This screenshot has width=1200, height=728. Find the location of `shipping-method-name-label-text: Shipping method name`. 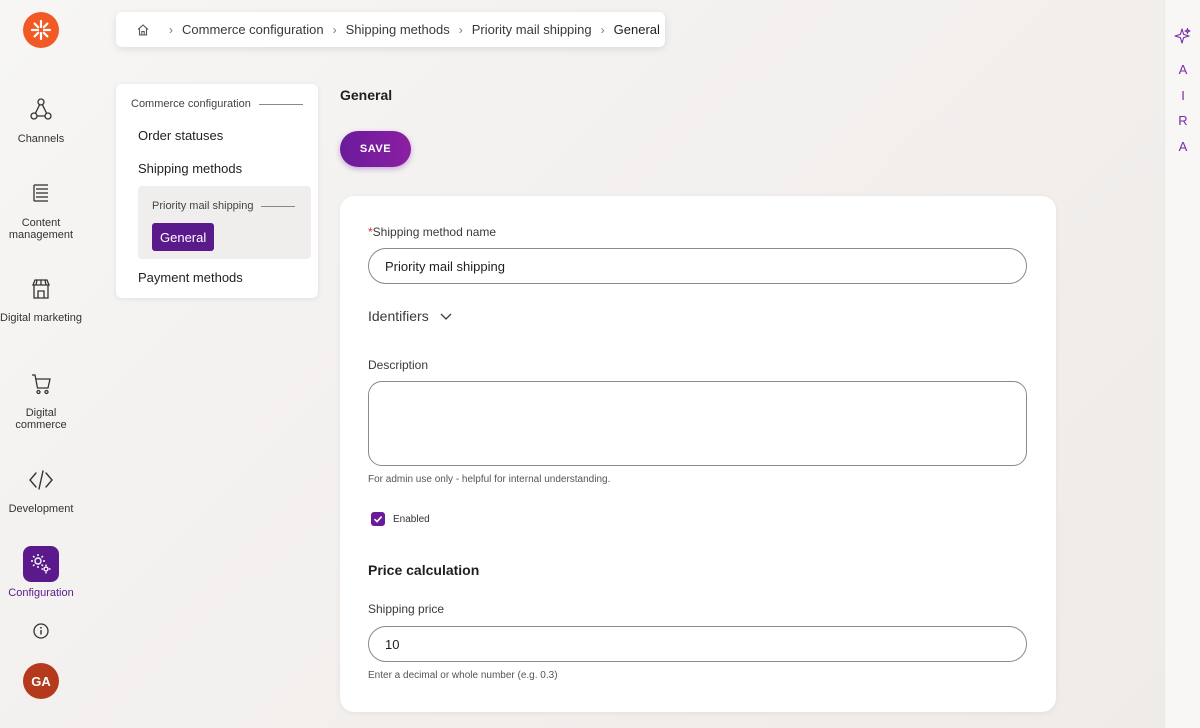

shipping-method-name-label-text: Shipping method name is located at coordinates (434, 232).